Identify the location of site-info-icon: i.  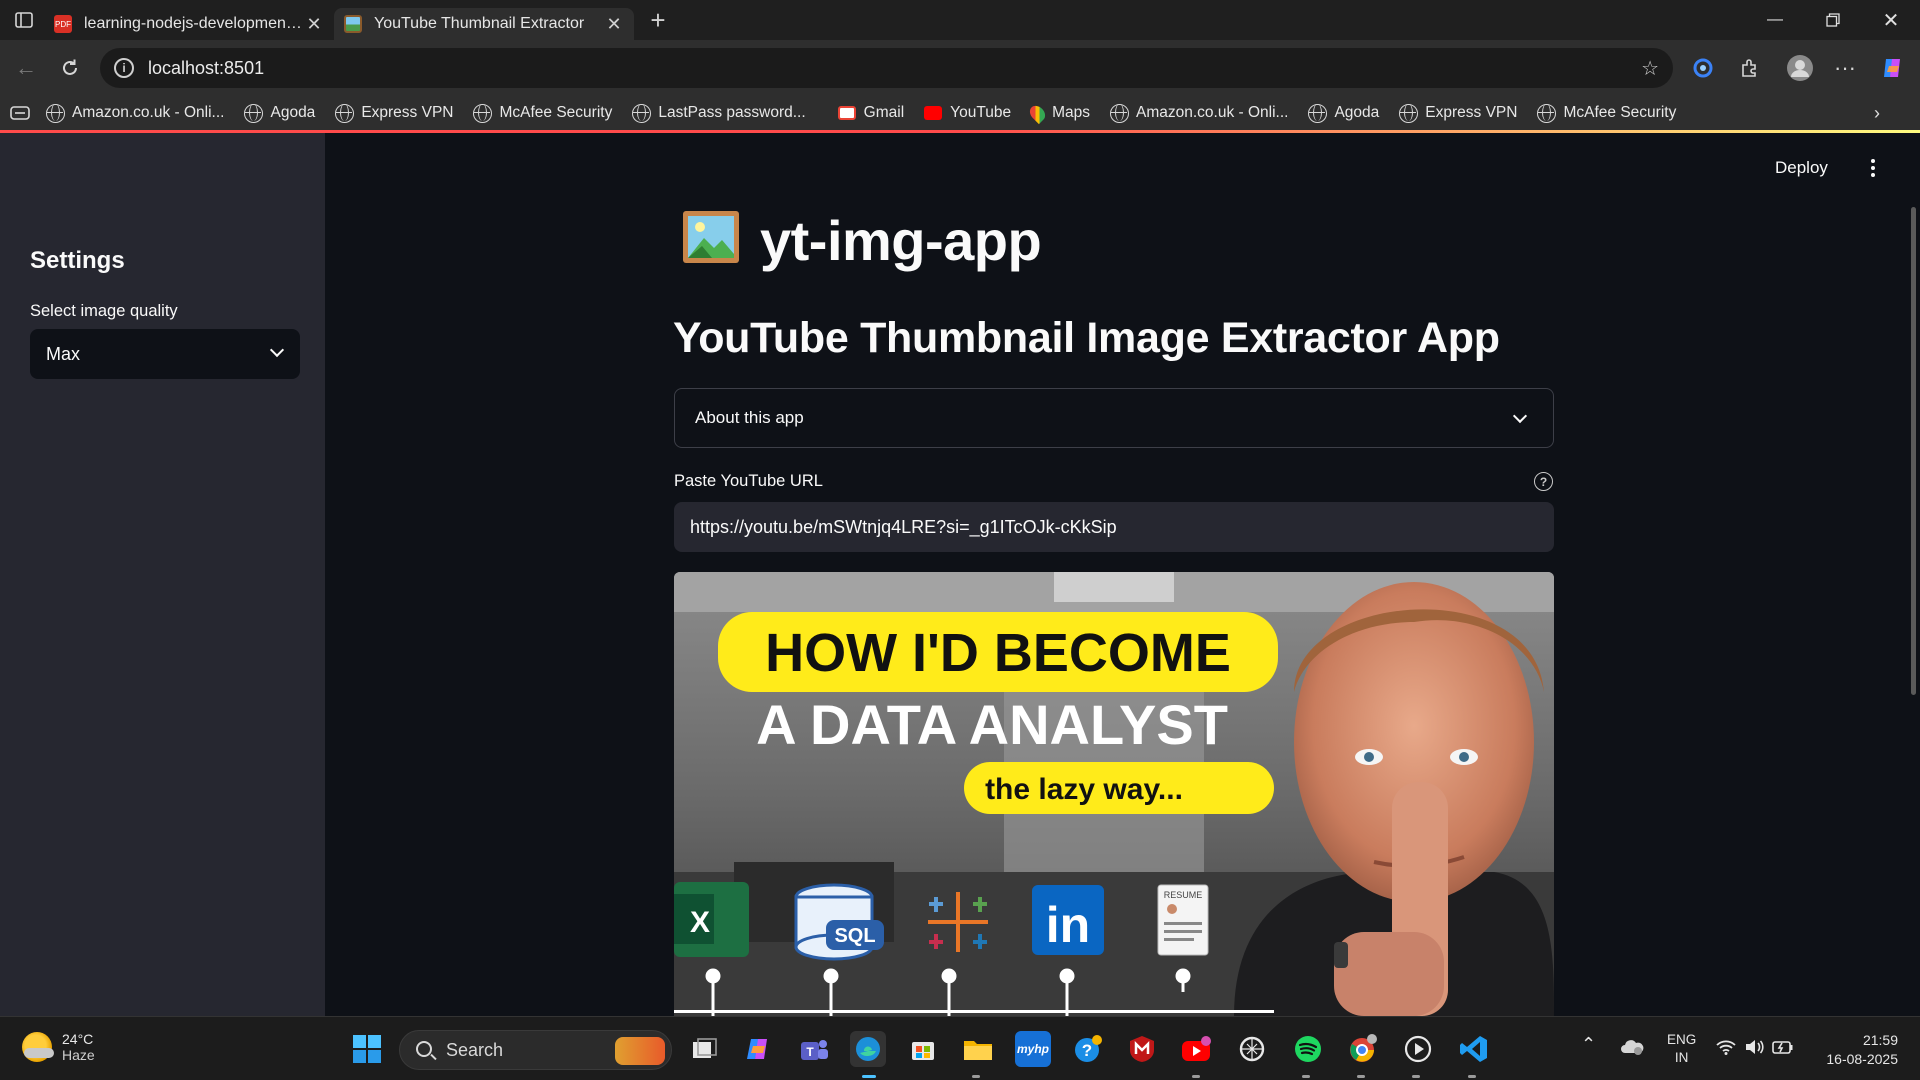
(124, 68).